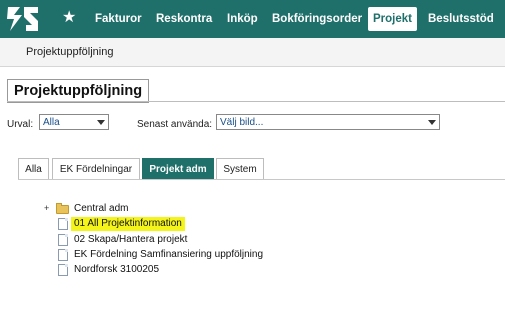 The height and width of the screenshot is (310, 505). Describe the element at coordinates (96, 168) in the screenshot. I see `tab-ek-fordelningar: EK Fördelningar` at that location.